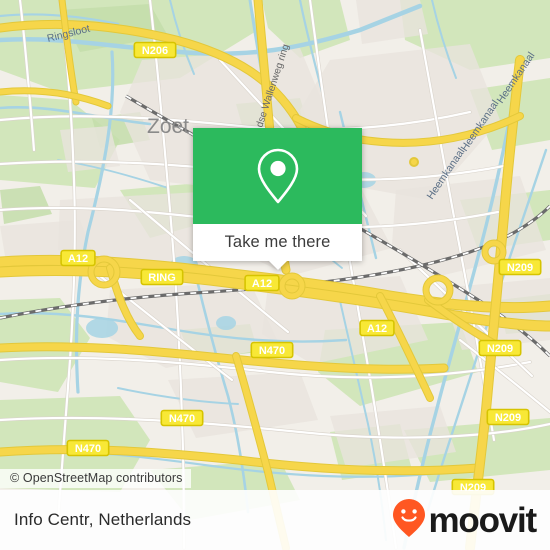  What do you see at coordinates (103, 519) in the screenshot?
I see `place-title: Info Centr, Netherlands` at bounding box center [103, 519].